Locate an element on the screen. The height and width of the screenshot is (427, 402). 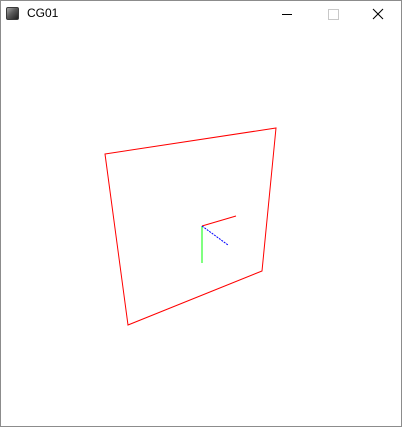
close-button is located at coordinates (378, 14).